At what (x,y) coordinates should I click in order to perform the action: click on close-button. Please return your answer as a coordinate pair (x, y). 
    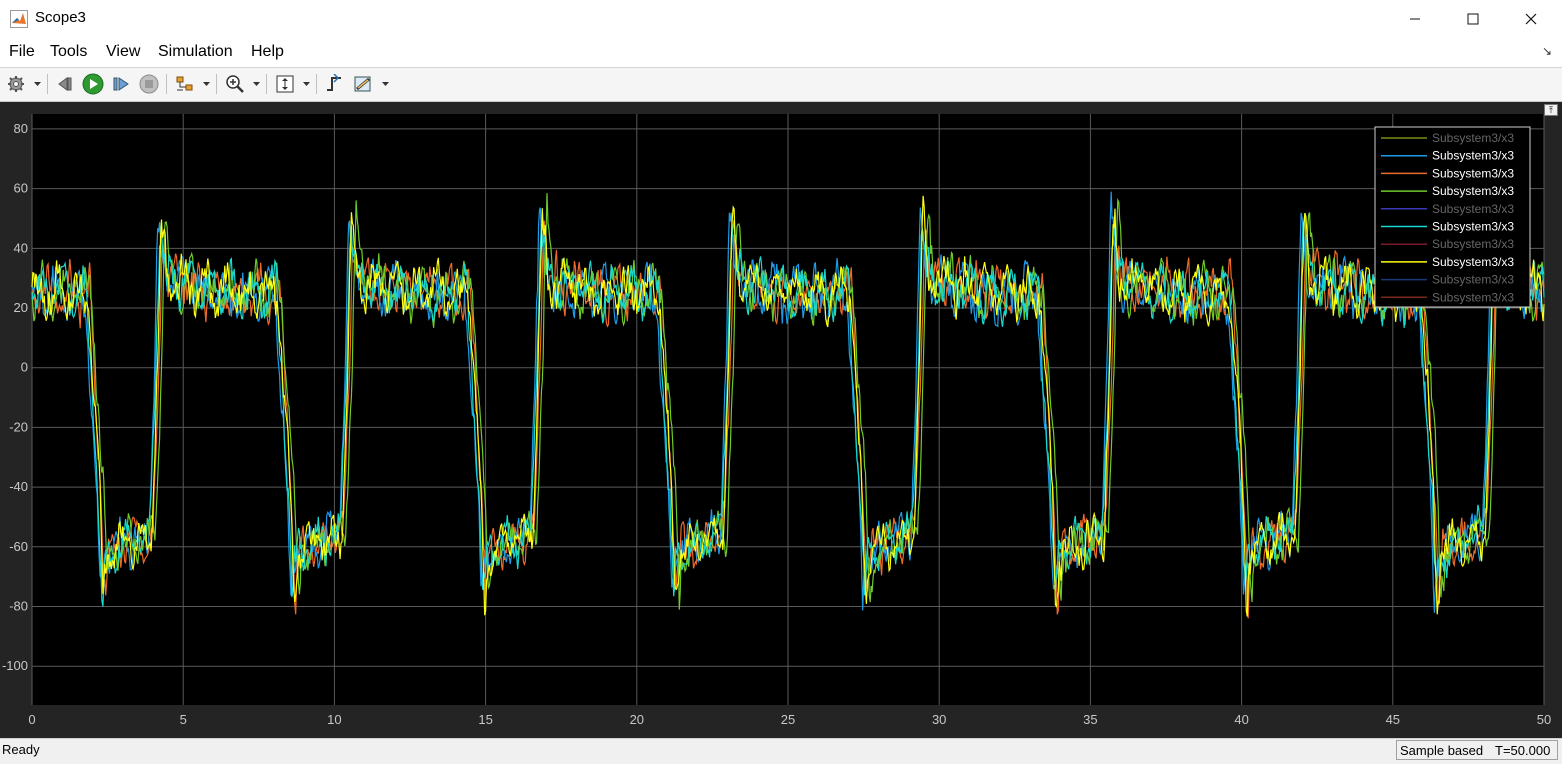
    Looking at the image, I should click on (1531, 19).